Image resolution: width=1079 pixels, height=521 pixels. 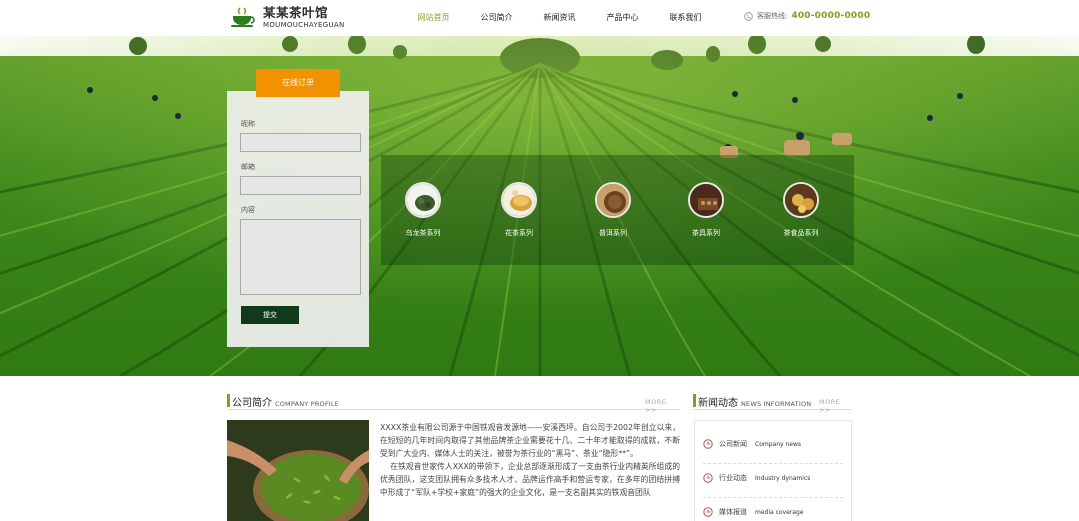 I want to click on content-label: 内容, so click(x=248, y=210).